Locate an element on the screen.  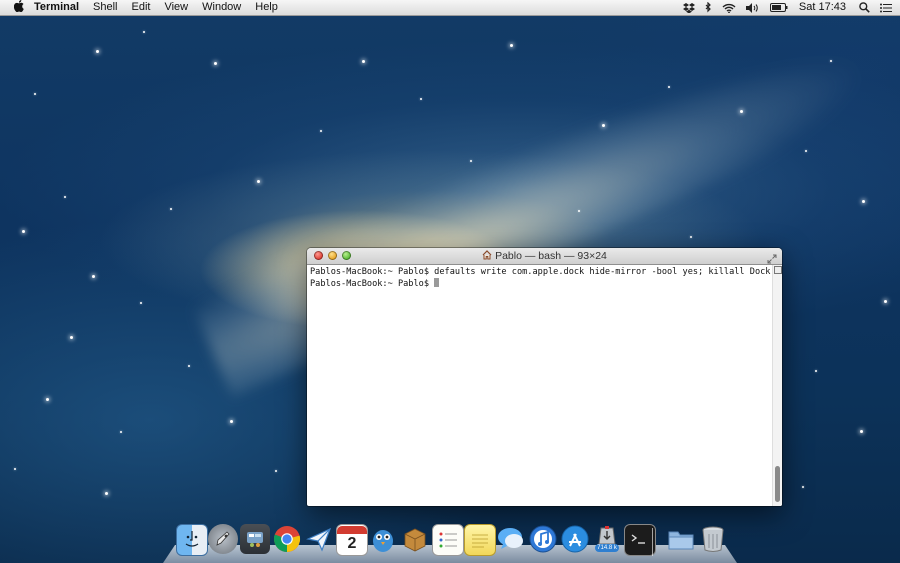
menu-window: Window is located at coordinates (221, 7).